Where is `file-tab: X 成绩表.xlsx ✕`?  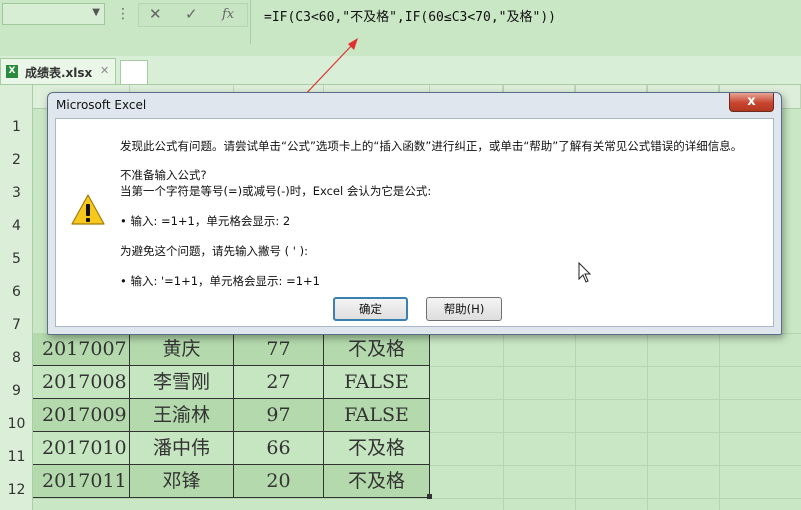
file-tab: X 成绩表.xlsx ✕ is located at coordinates (58, 71).